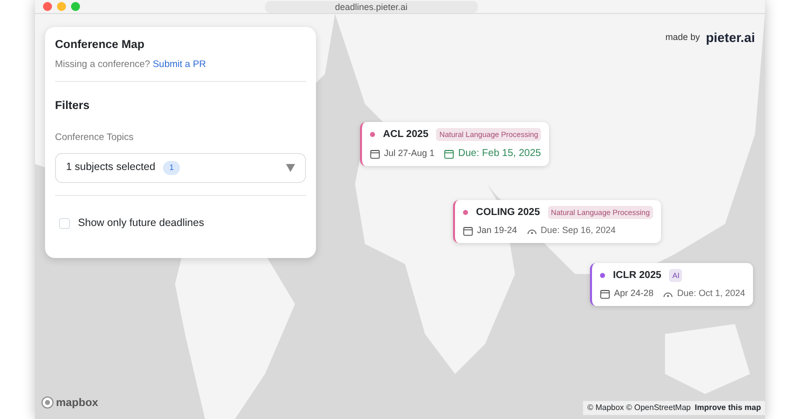 This screenshot has width=800, height=419. I want to click on close-window-icon, so click(47, 6).